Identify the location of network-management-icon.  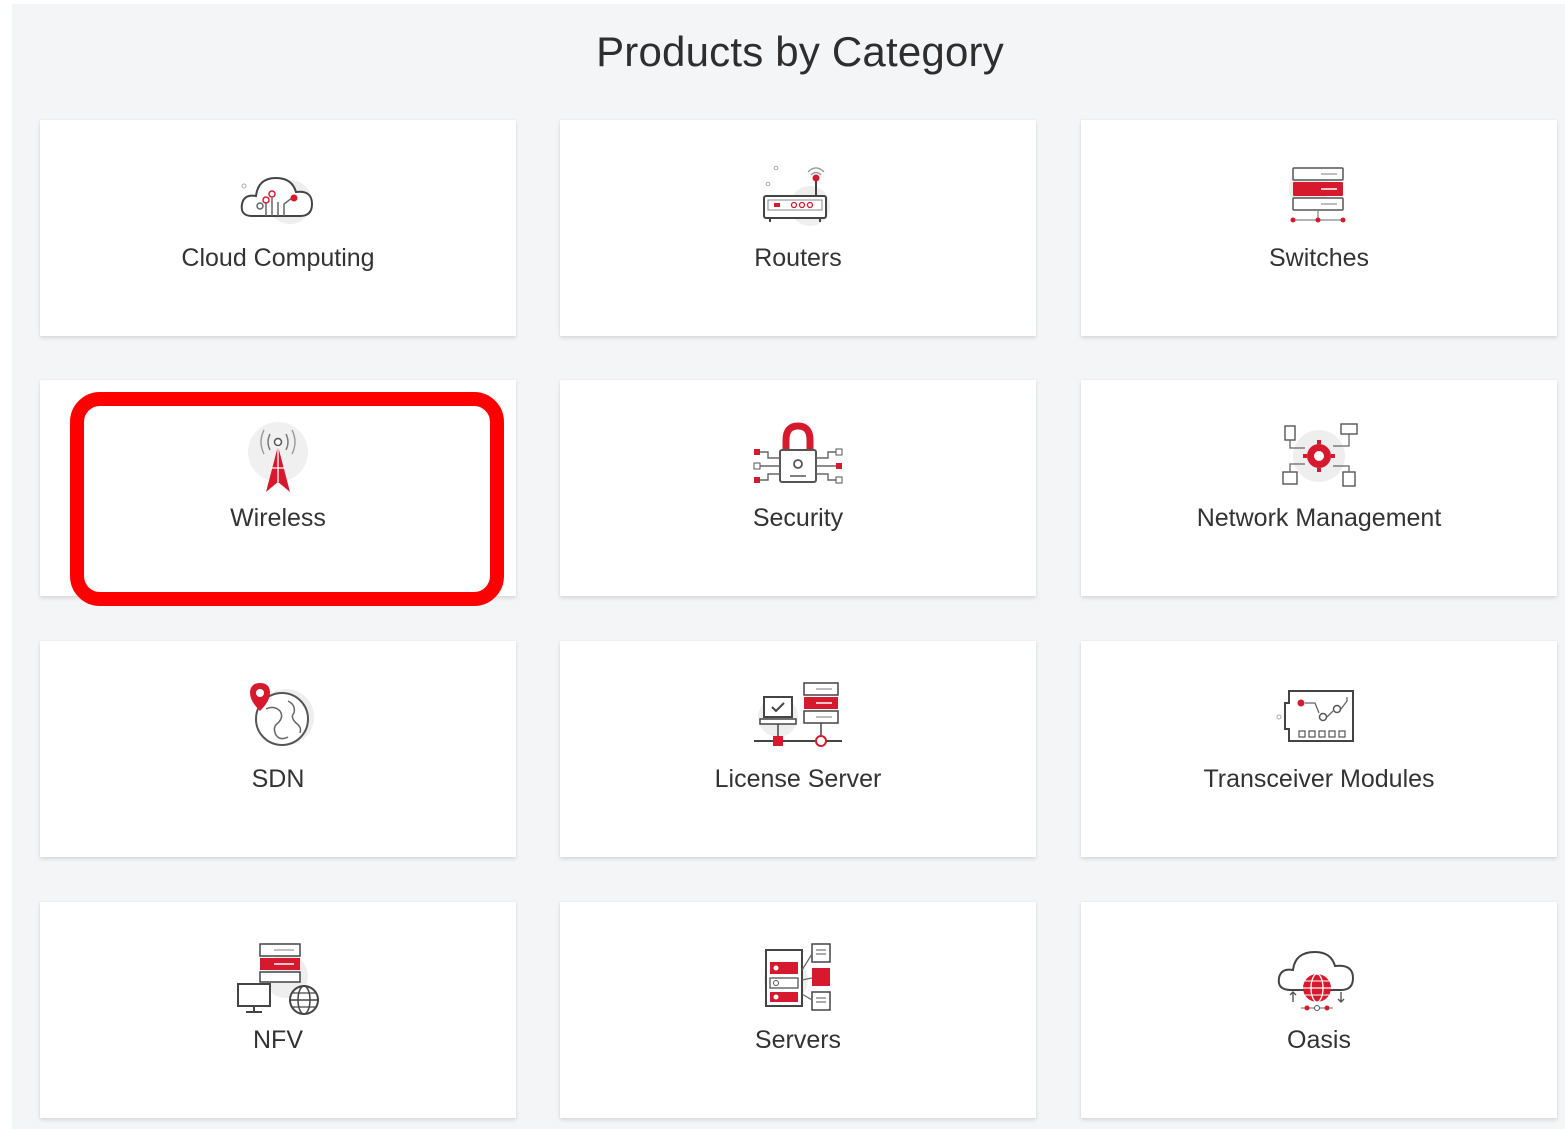
(1319, 456).